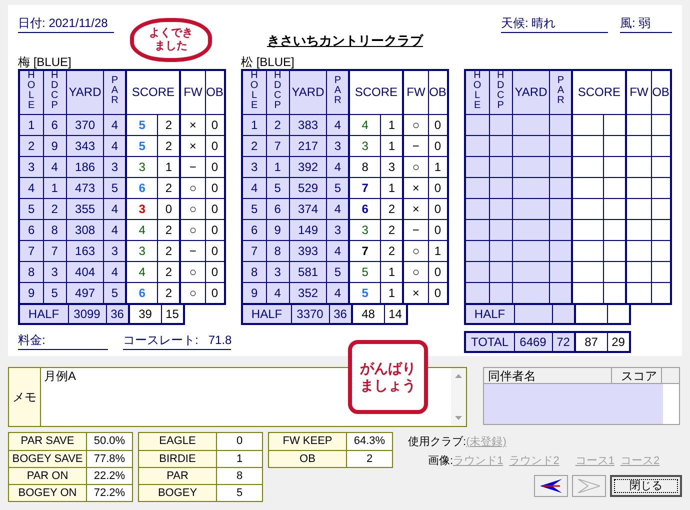 The height and width of the screenshot is (510, 690). Describe the element at coordinates (142, 188) in the screenshot. I see `score-cell: 6` at that location.